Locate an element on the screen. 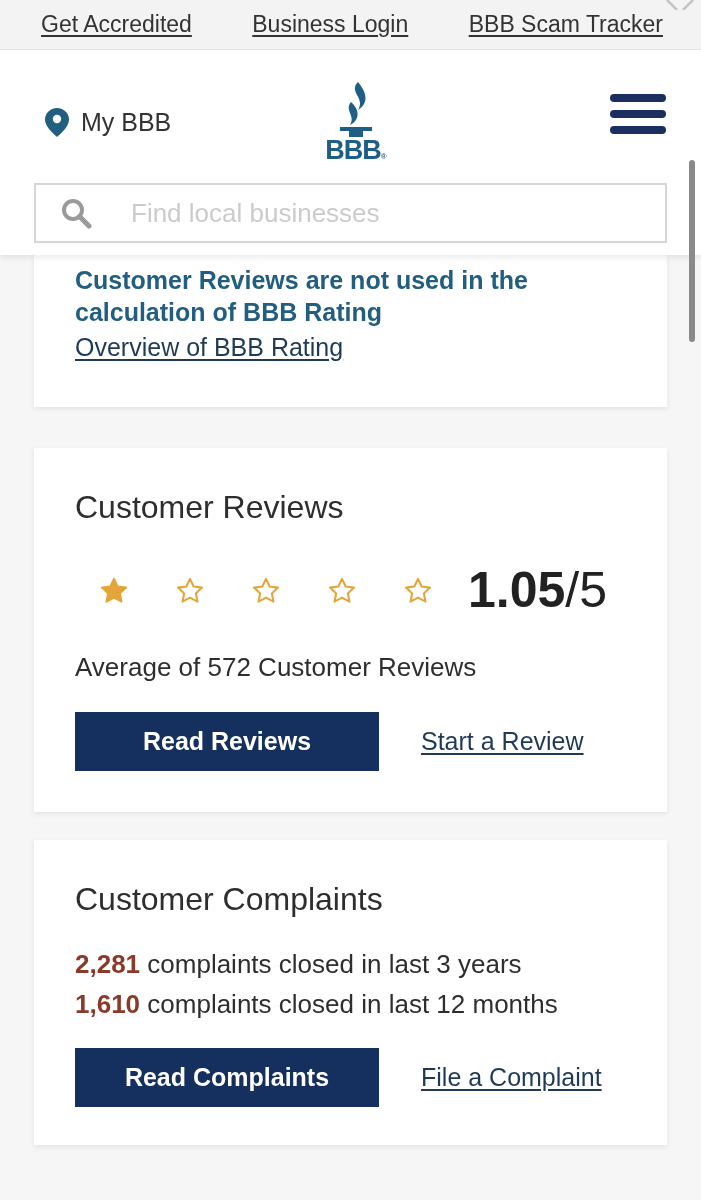 This screenshot has height=1200, width=701. my-bbb-link: My BBB is located at coordinates (126, 122).